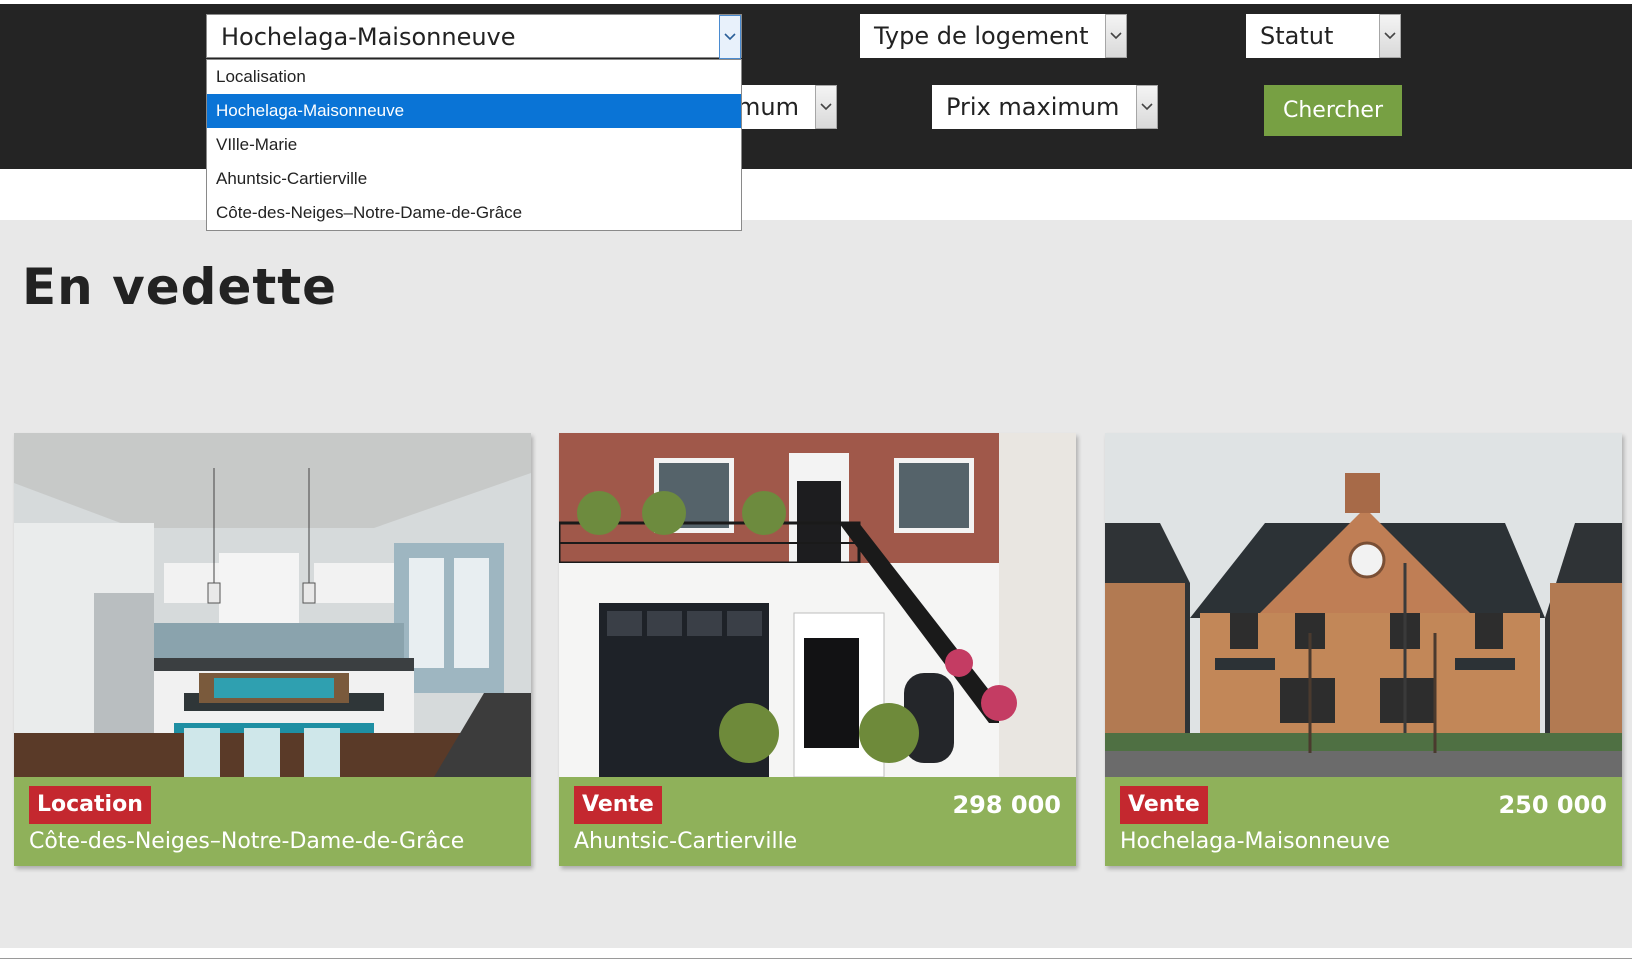 Image resolution: width=1632 pixels, height=963 pixels. What do you see at coordinates (474, 77) in the screenshot?
I see `dropdown-option: Localisation` at bounding box center [474, 77].